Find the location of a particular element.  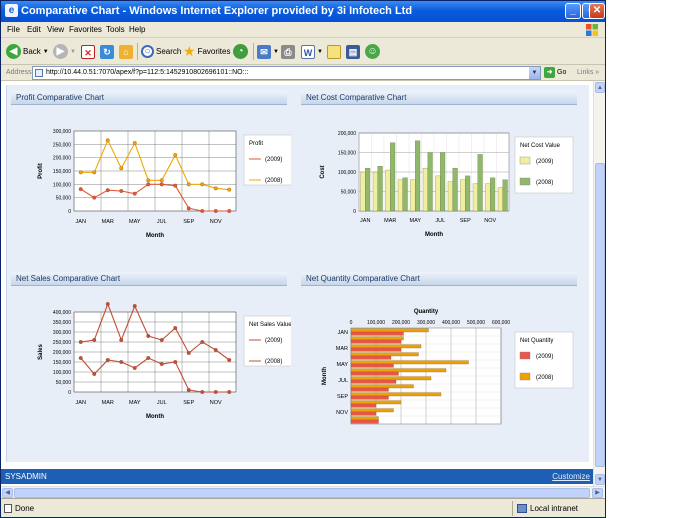

mail-dropdown-icon: ▼ is located at coordinates (276, 51).